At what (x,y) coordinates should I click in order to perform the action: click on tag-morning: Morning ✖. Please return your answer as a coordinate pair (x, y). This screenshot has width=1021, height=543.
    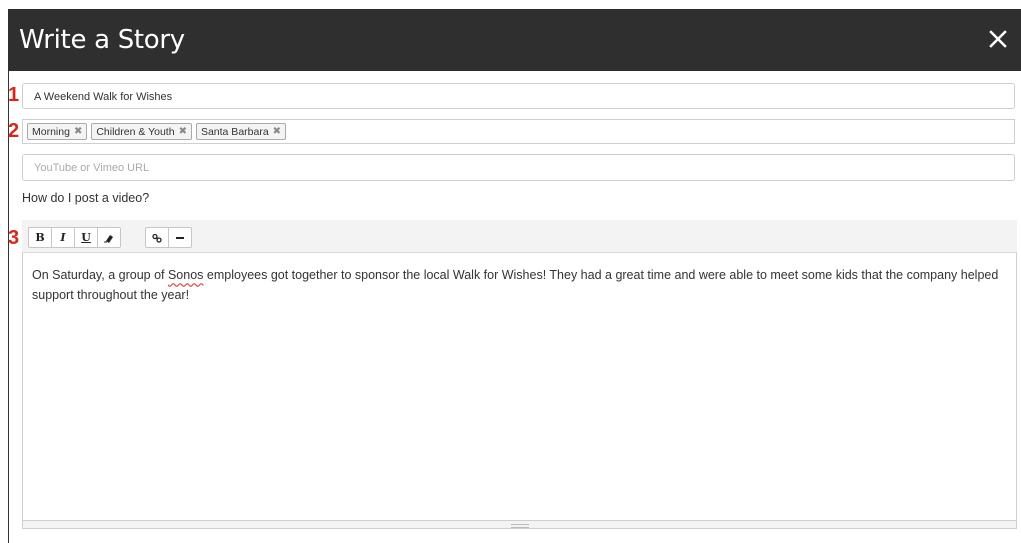
    Looking at the image, I should click on (57, 131).